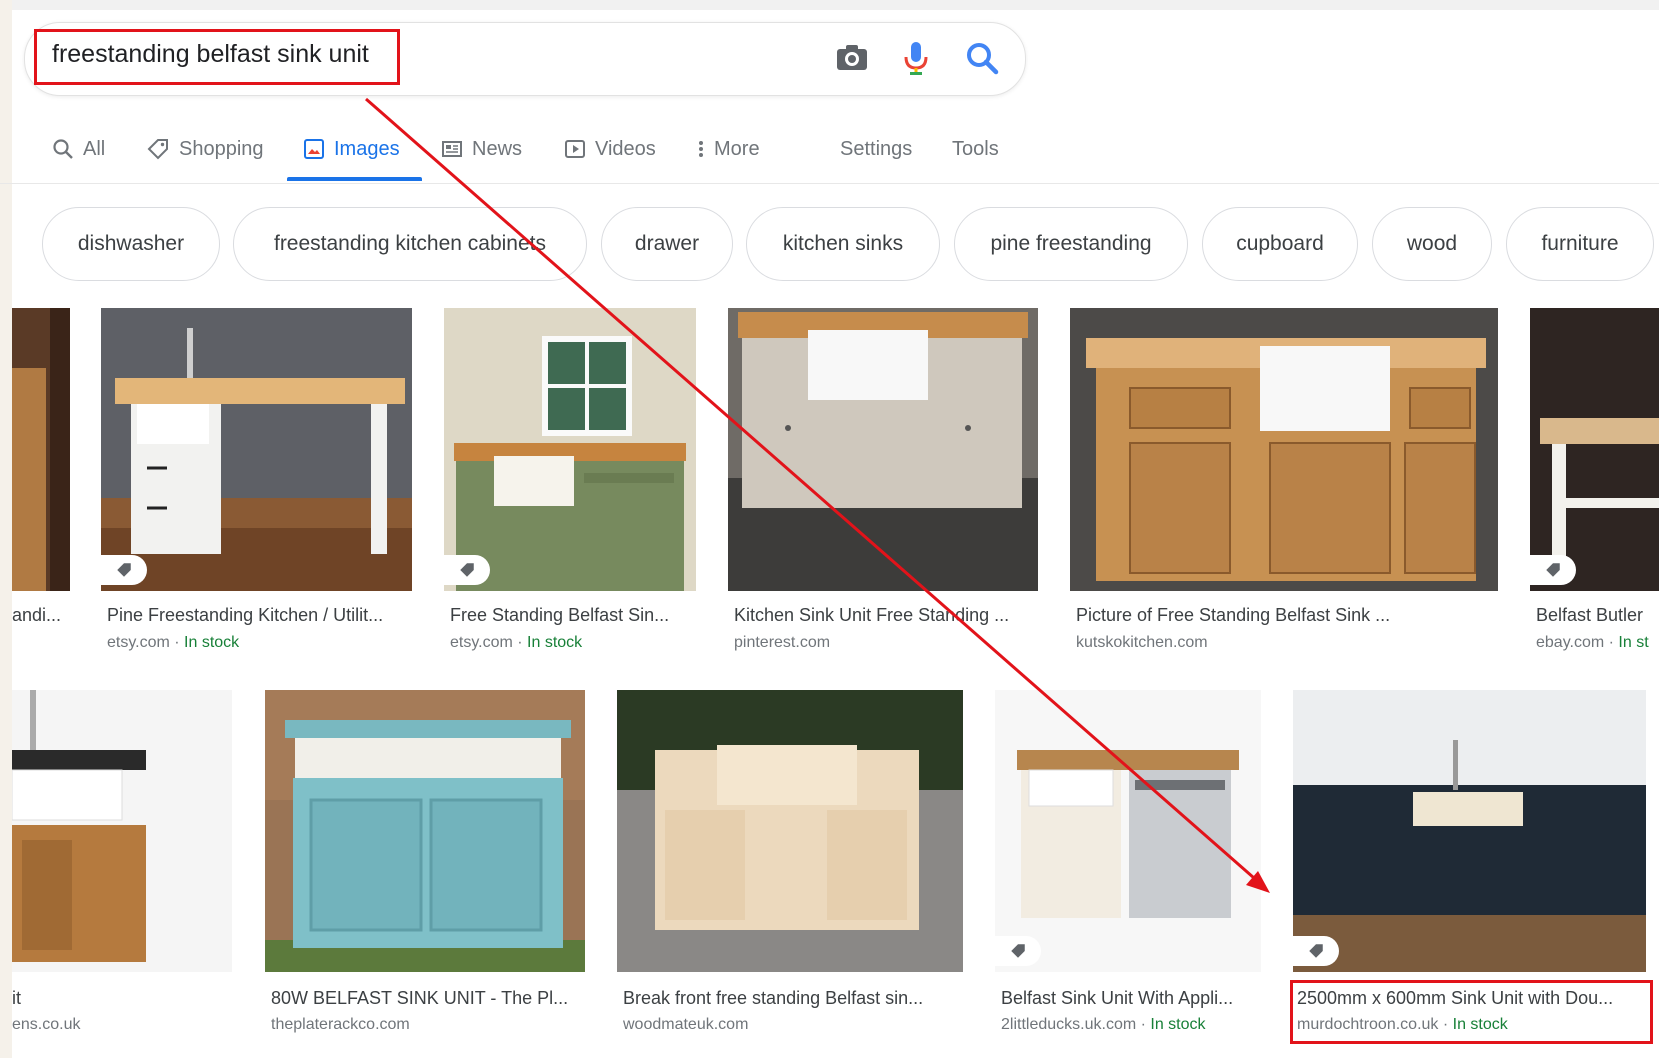 The height and width of the screenshot is (1058, 1659). Describe the element at coordinates (843, 244) in the screenshot. I see `chip-kitchen-sinks: kitchen sinks` at that location.